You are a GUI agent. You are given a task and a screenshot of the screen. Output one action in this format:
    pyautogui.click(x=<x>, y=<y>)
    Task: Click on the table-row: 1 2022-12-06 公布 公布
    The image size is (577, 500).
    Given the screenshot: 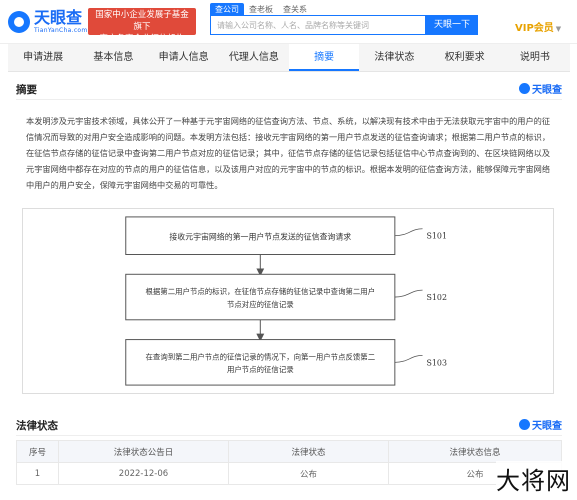 What is the action you would take?
    pyautogui.click(x=289, y=473)
    